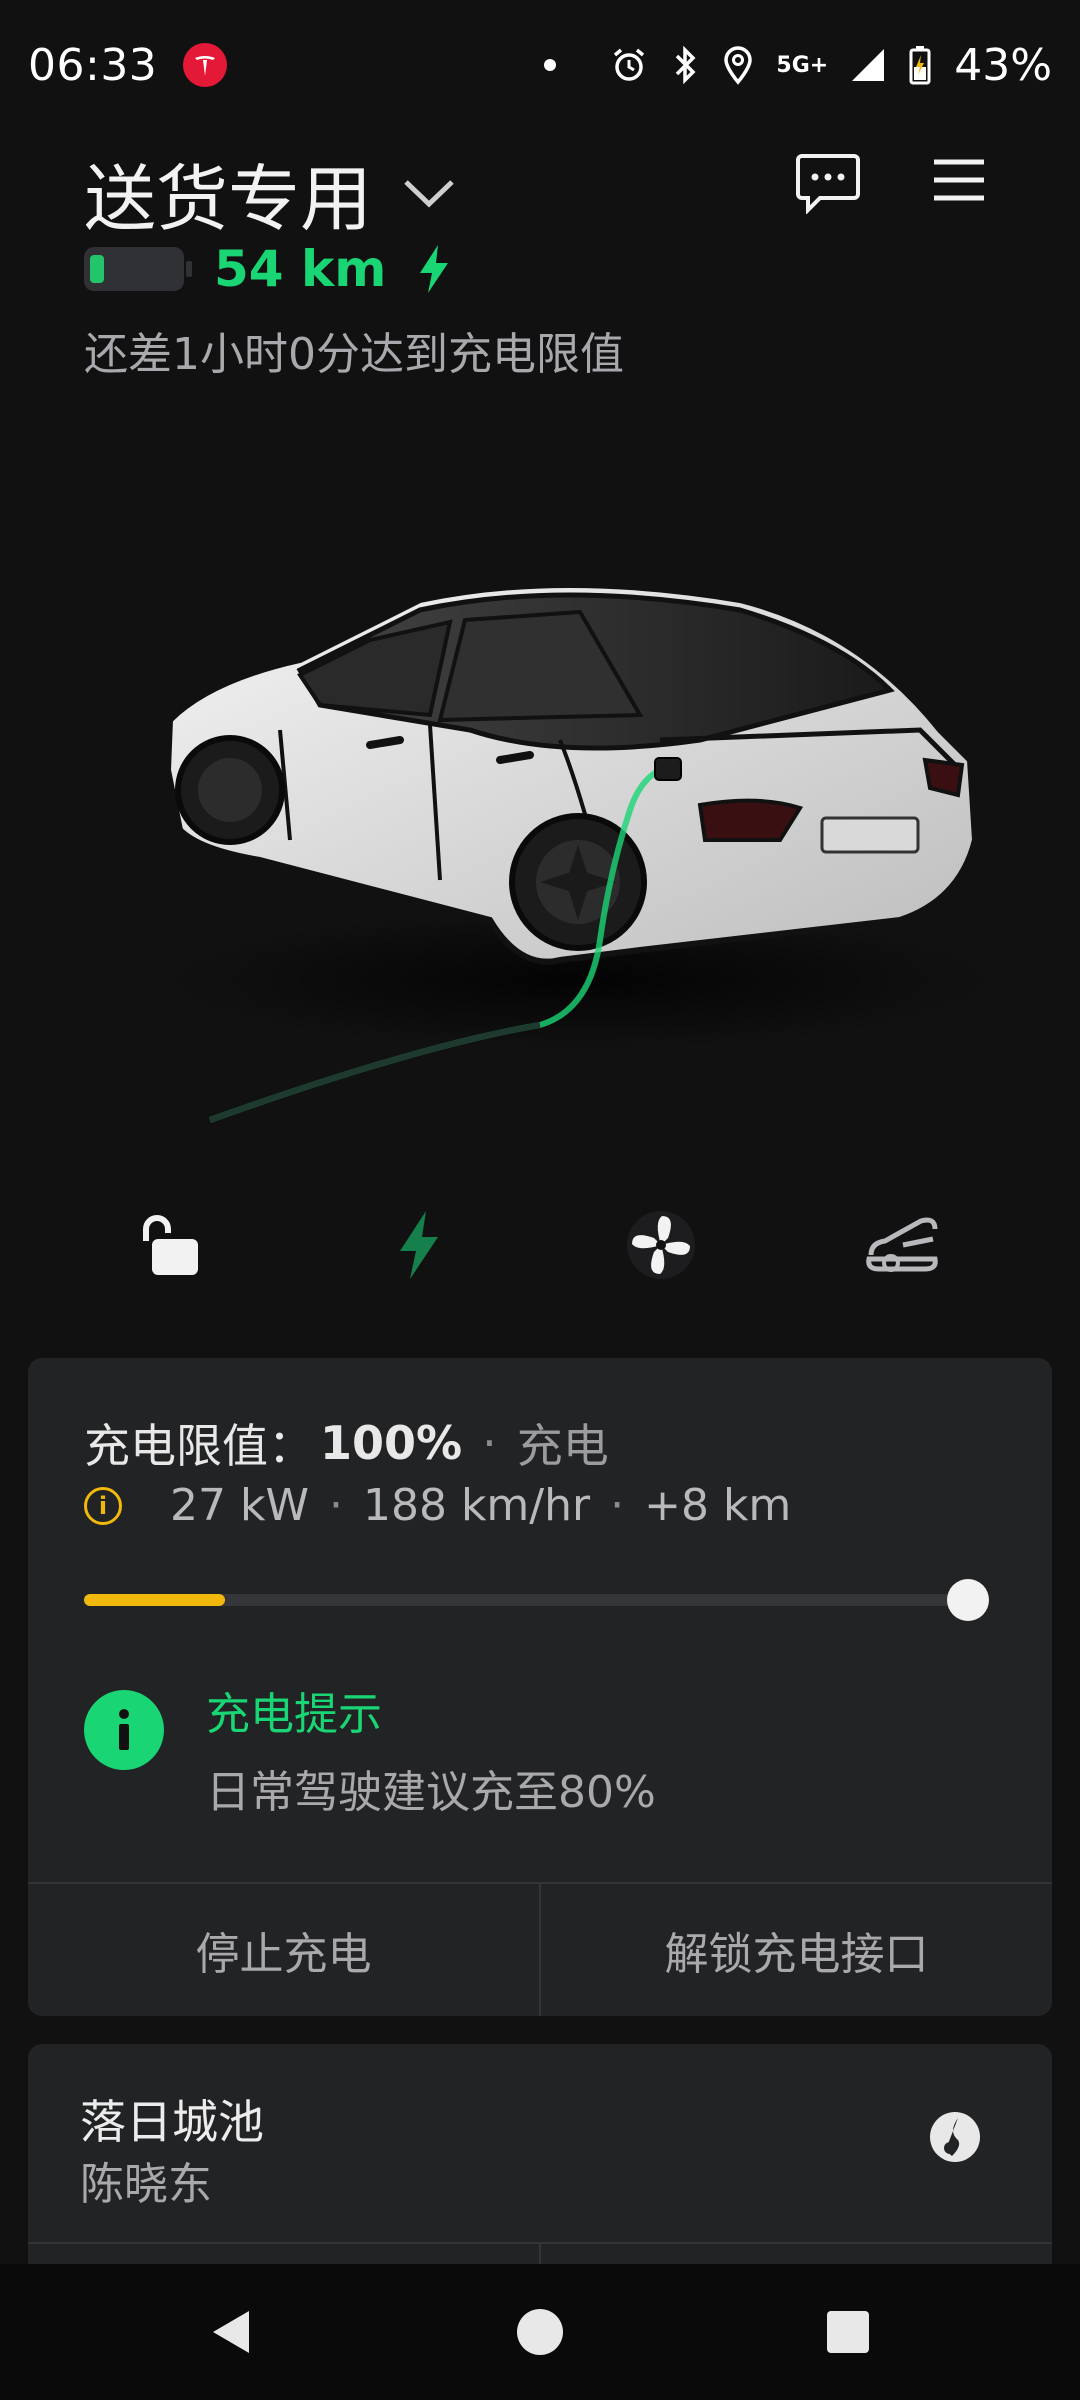 The image size is (1080, 2400). What do you see at coordinates (146, 2184) in the screenshot?
I see `media-artist: 陈晓东` at bounding box center [146, 2184].